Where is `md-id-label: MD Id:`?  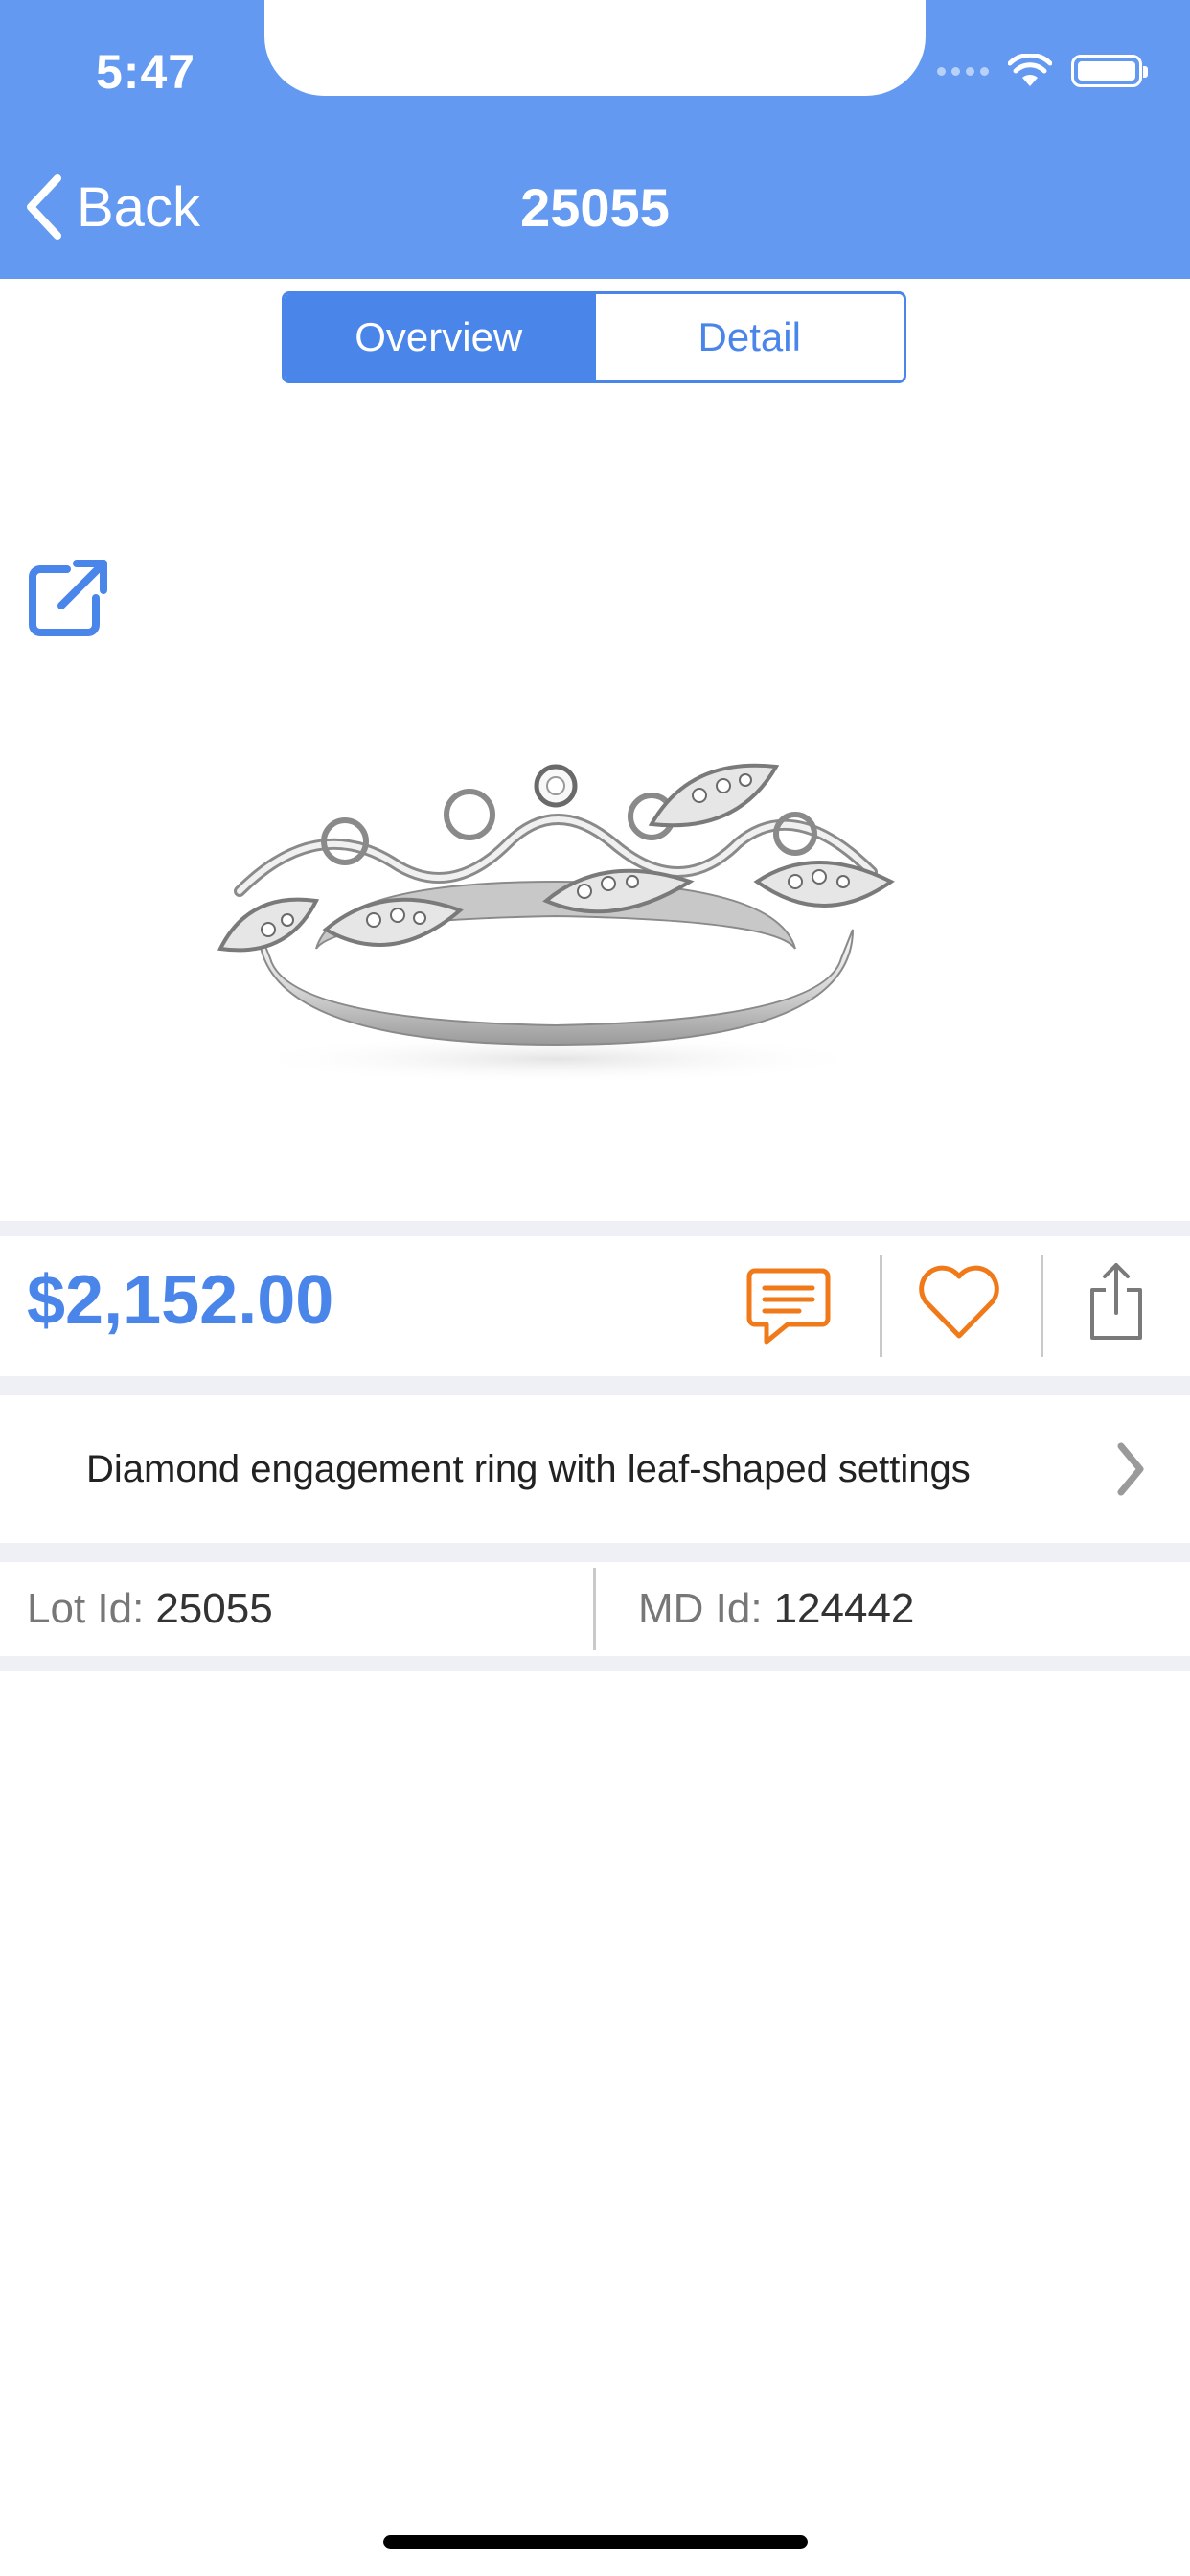 md-id-label: MD Id: is located at coordinates (700, 1608).